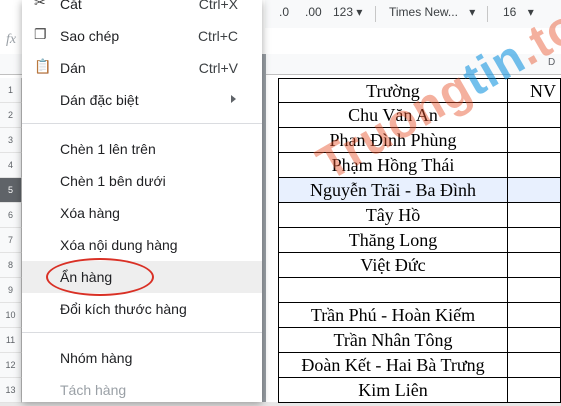 The image size is (561, 406). I want to click on row-header: 13, so click(11, 390).